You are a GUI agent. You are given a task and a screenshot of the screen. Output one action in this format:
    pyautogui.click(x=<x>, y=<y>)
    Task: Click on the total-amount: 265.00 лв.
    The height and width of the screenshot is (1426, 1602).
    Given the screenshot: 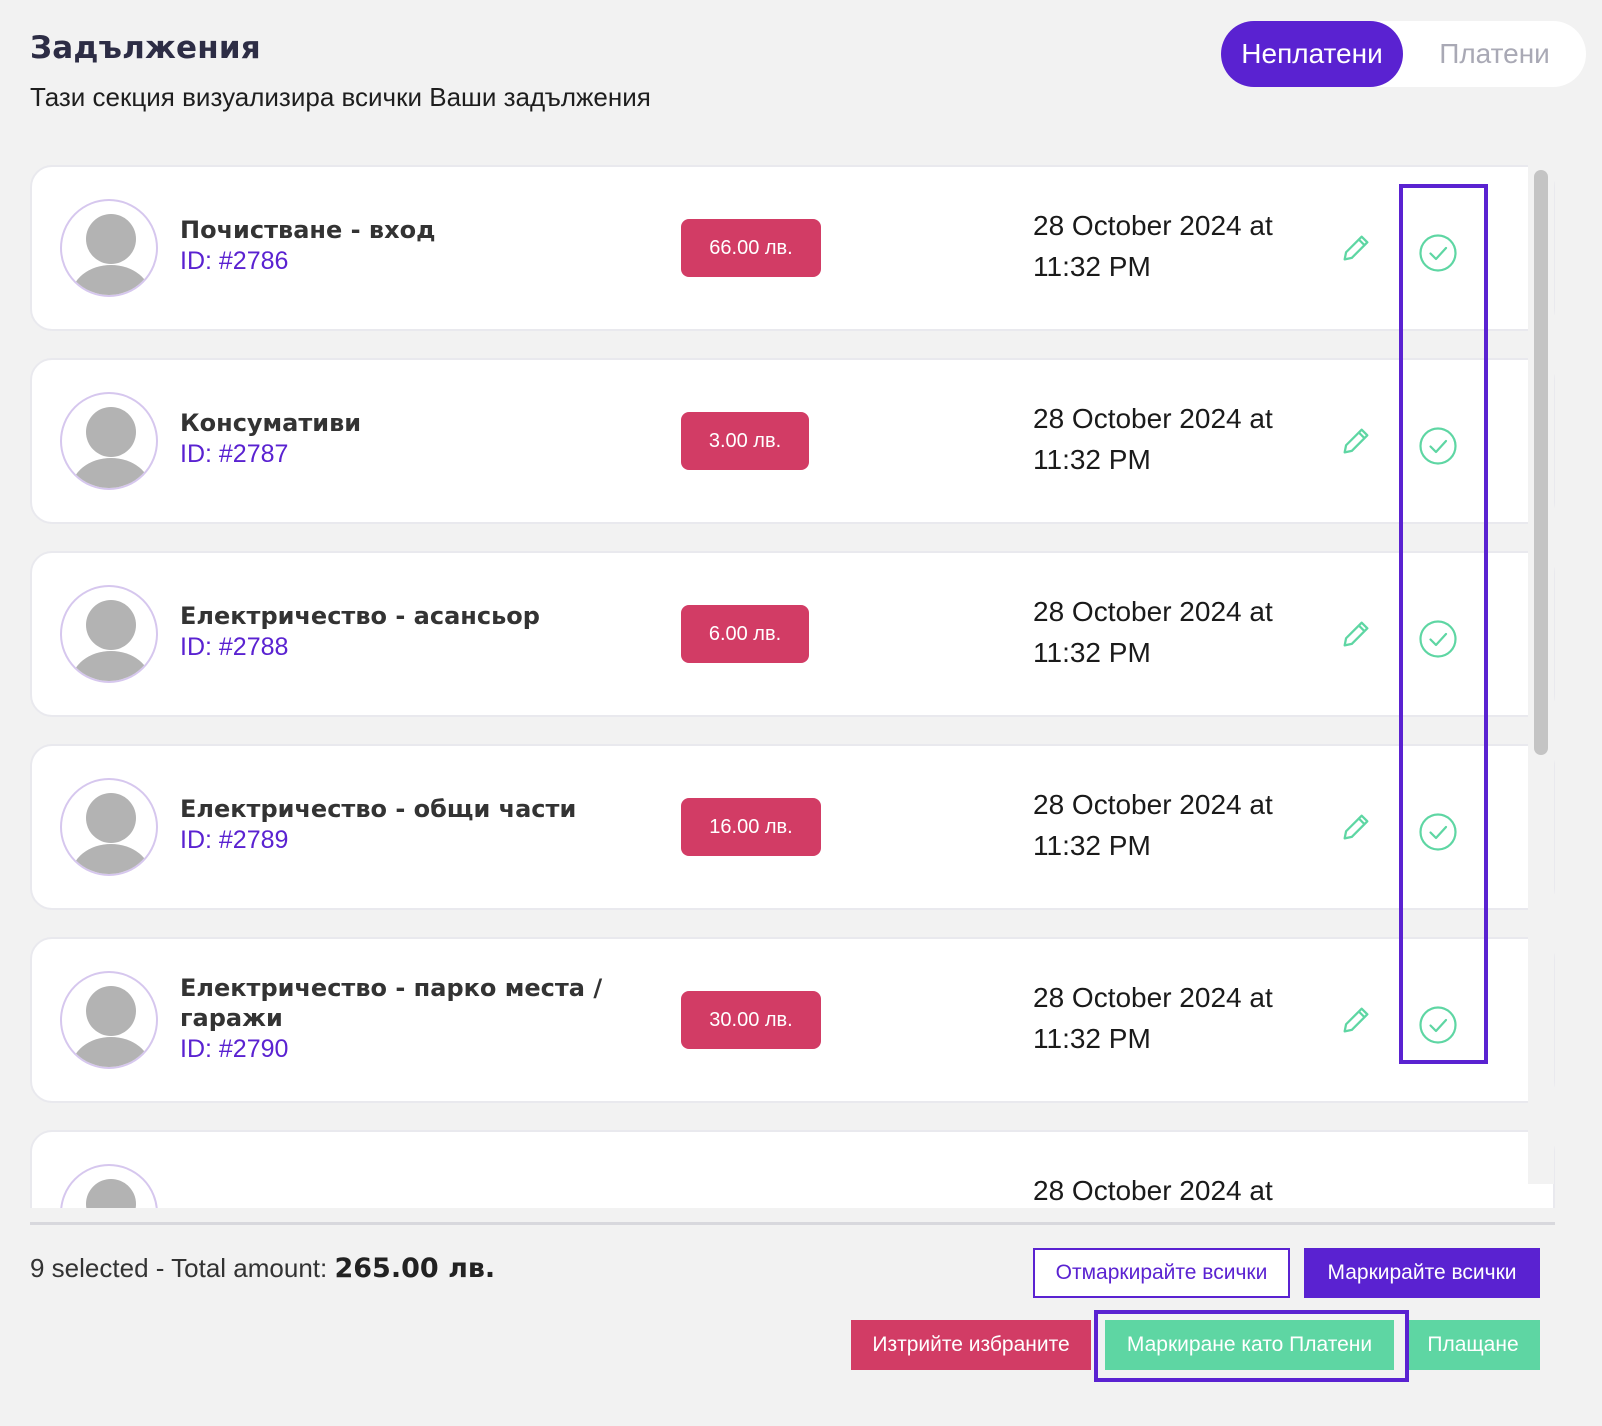 What is the action you would take?
    pyautogui.click(x=415, y=1268)
    